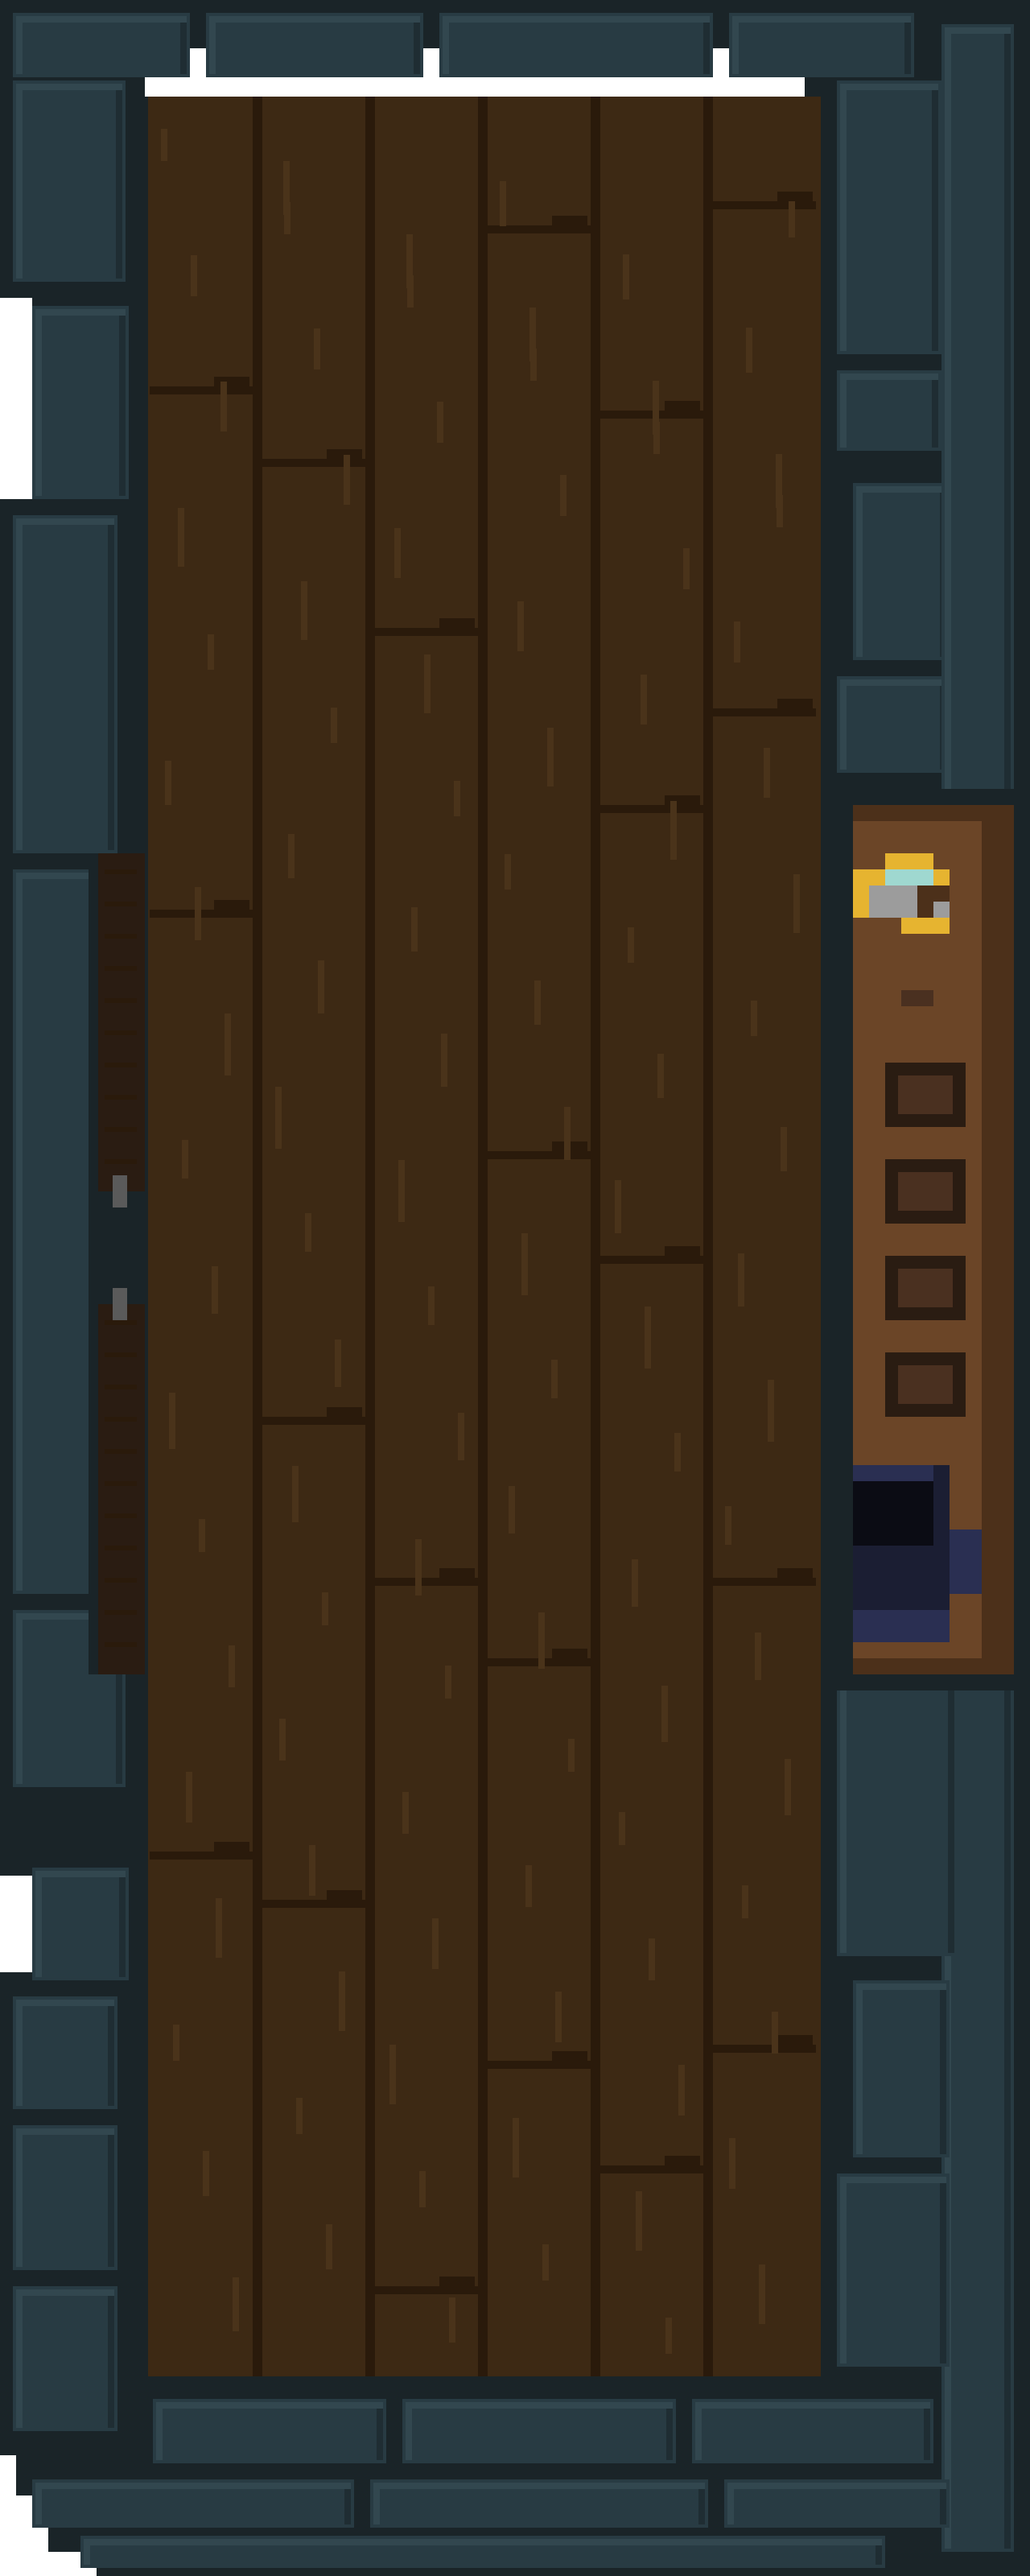 This screenshot has width=1030, height=2576. I want to click on shelf-slot-inner, so click(925, 1288).